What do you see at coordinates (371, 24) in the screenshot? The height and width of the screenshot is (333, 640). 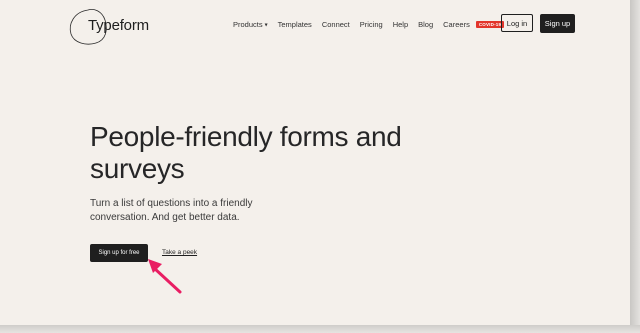 I see `nav-pricing: Pricing` at bounding box center [371, 24].